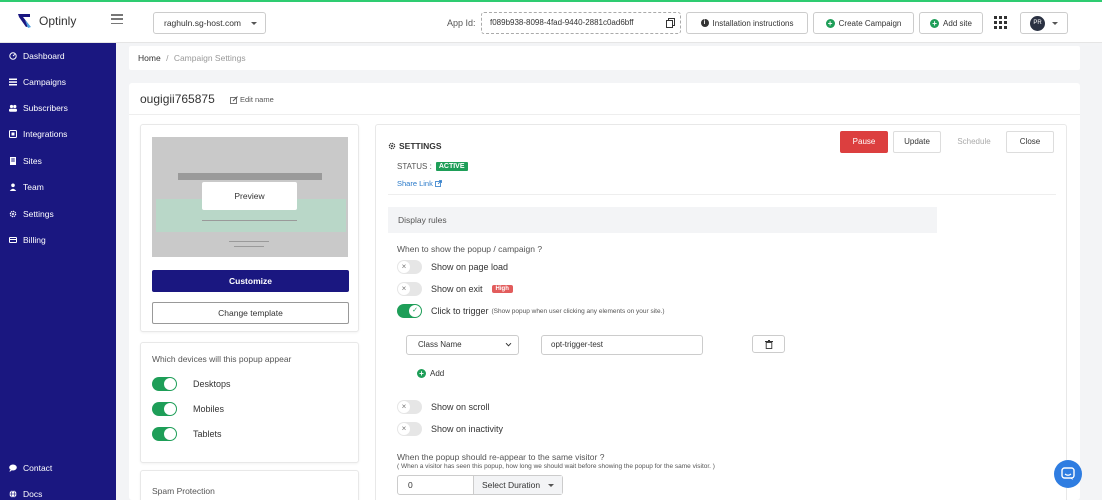 The height and width of the screenshot is (500, 1102). I want to click on device-label: Tablets, so click(207, 434).